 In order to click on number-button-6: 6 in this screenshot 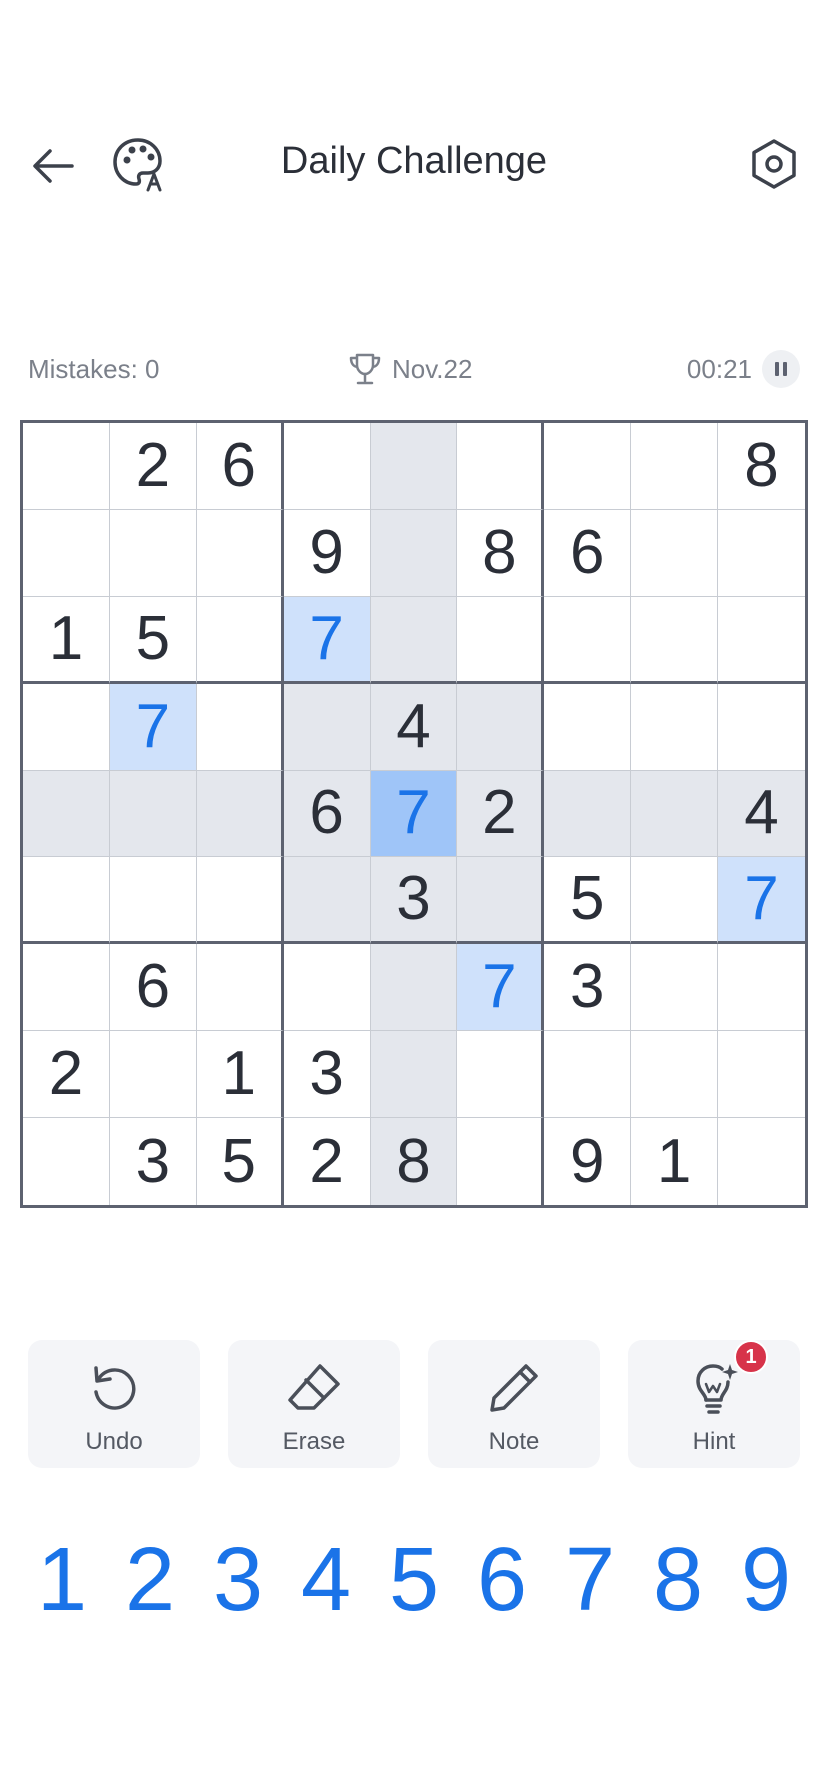, I will do `click(502, 1580)`.